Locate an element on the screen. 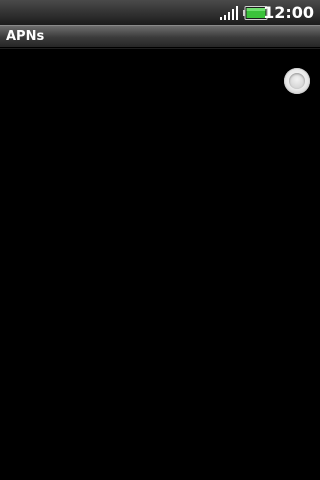 The image size is (320, 480). apn-radio-button is located at coordinates (297, 81).